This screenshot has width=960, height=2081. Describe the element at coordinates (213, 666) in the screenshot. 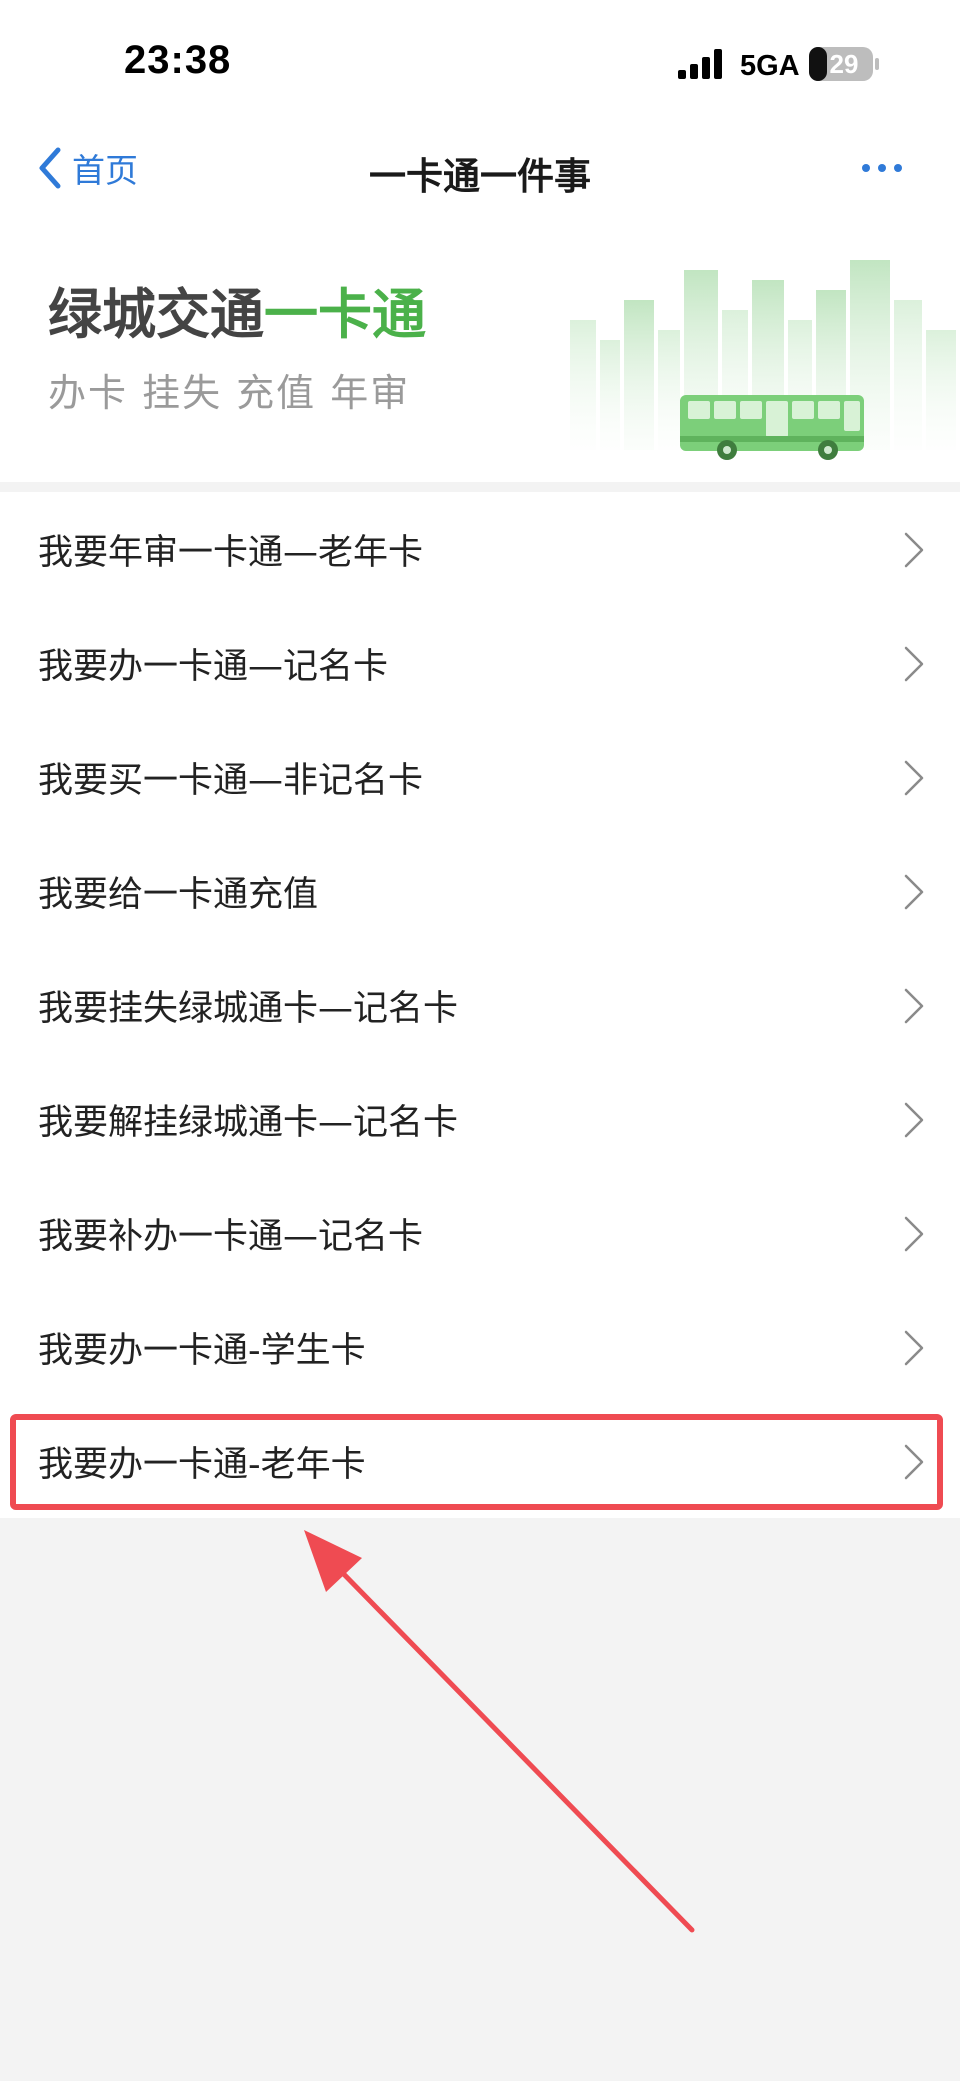

I see `list-item-label: 我要办一卡通—记名卡` at that location.